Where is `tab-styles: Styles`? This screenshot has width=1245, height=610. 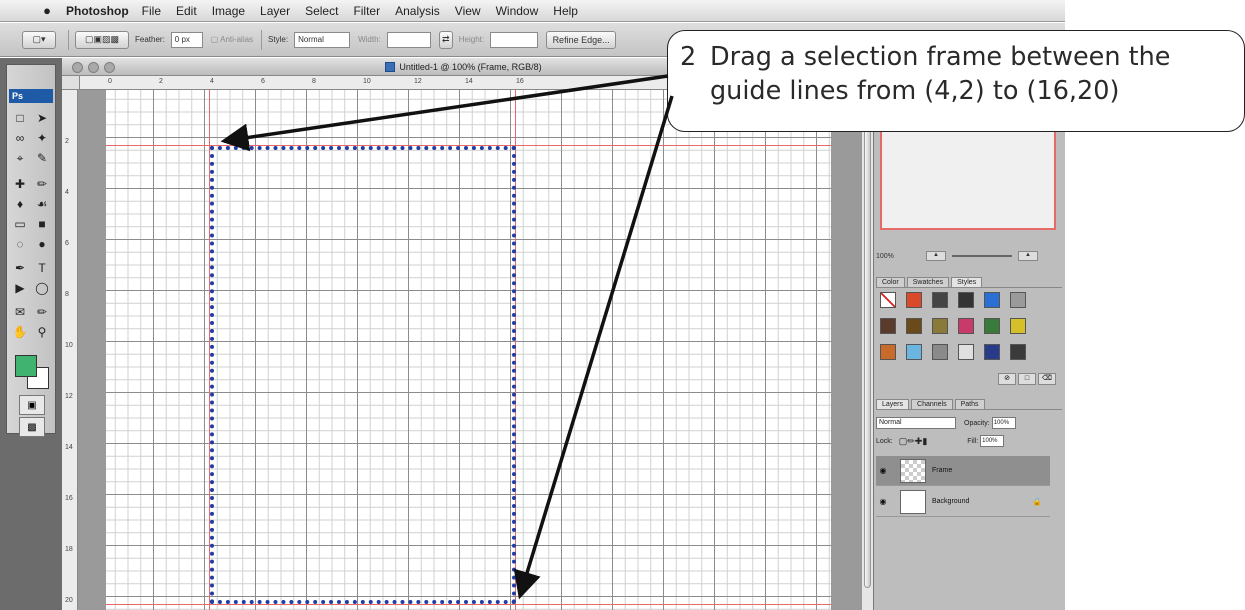
tab-styles: Styles is located at coordinates (967, 282).